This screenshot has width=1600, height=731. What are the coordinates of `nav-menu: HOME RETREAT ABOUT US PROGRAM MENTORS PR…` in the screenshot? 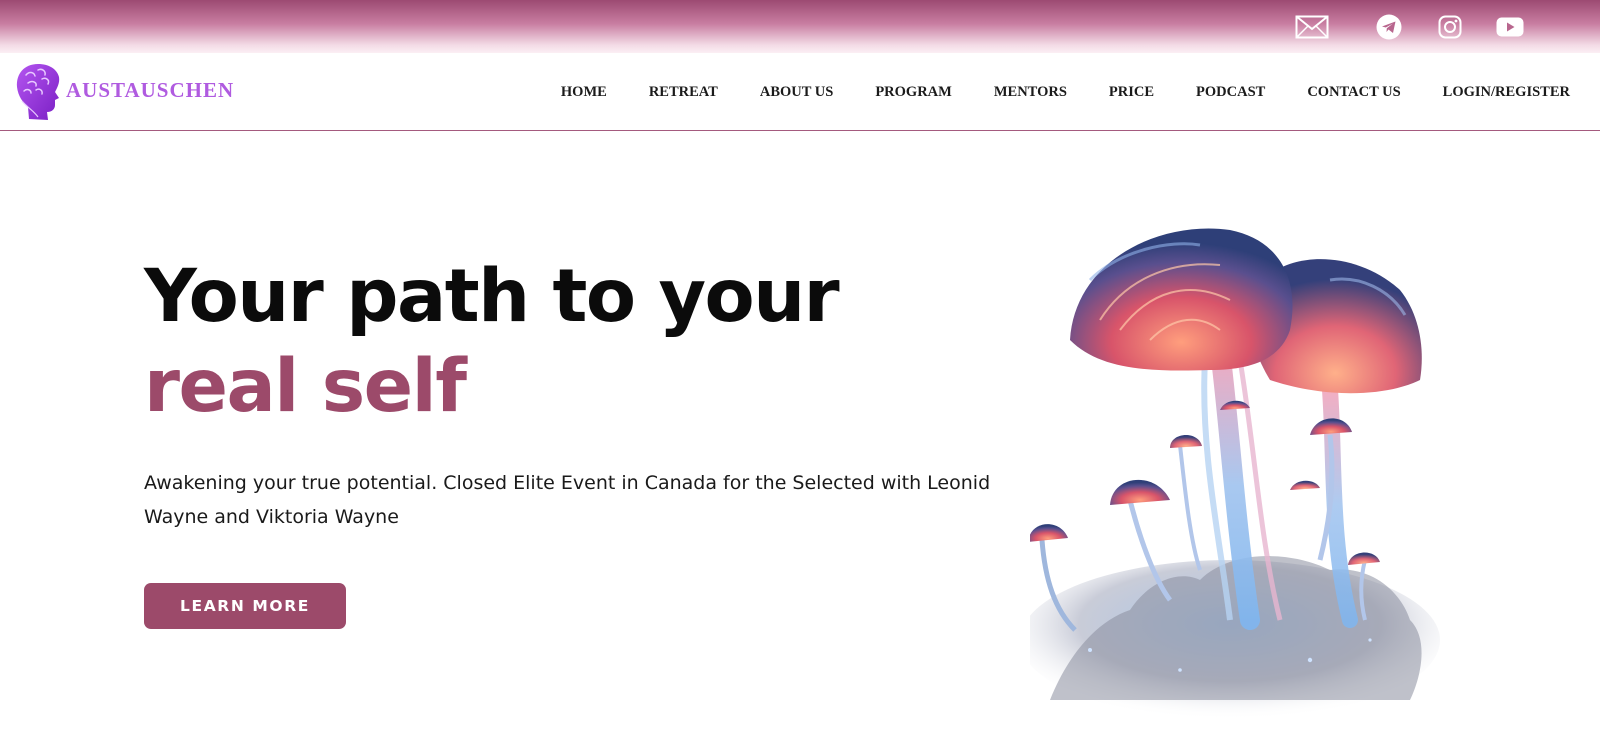 It's located at (1044, 92).